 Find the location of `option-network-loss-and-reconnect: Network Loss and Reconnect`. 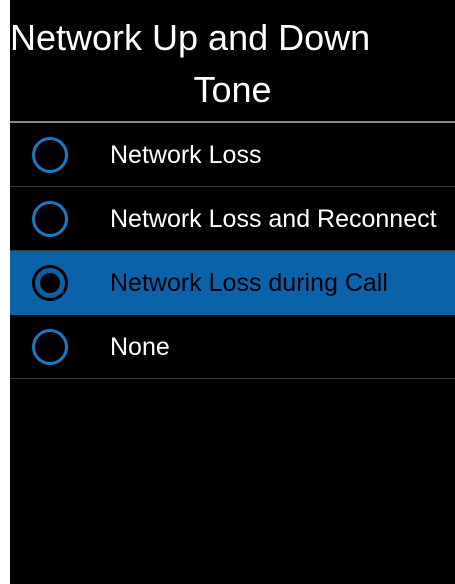

option-network-loss-and-reconnect: Network Loss and Reconnect is located at coordinates (232, 219).